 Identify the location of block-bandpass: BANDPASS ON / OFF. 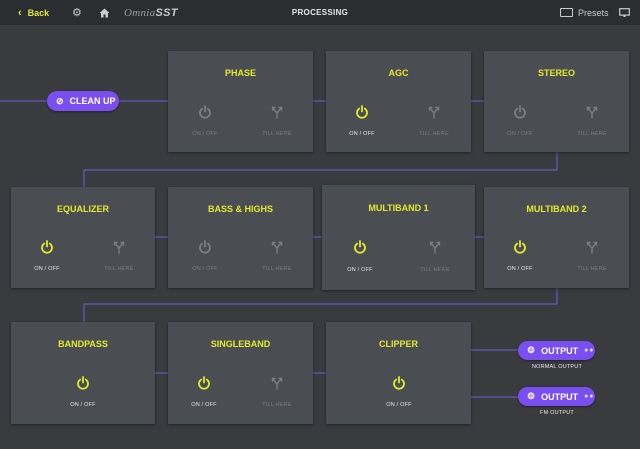
(83, 373).